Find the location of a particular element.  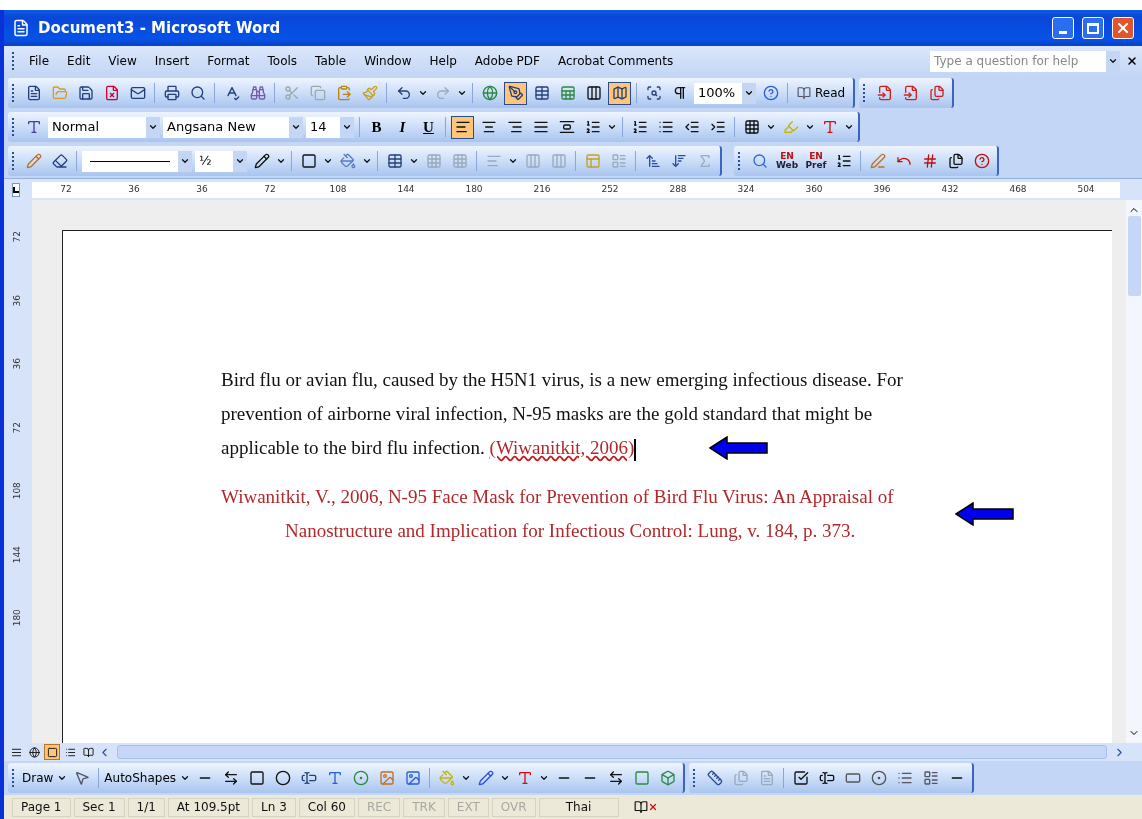

status-field: Ln 3 is located at coordinates (274, 807).